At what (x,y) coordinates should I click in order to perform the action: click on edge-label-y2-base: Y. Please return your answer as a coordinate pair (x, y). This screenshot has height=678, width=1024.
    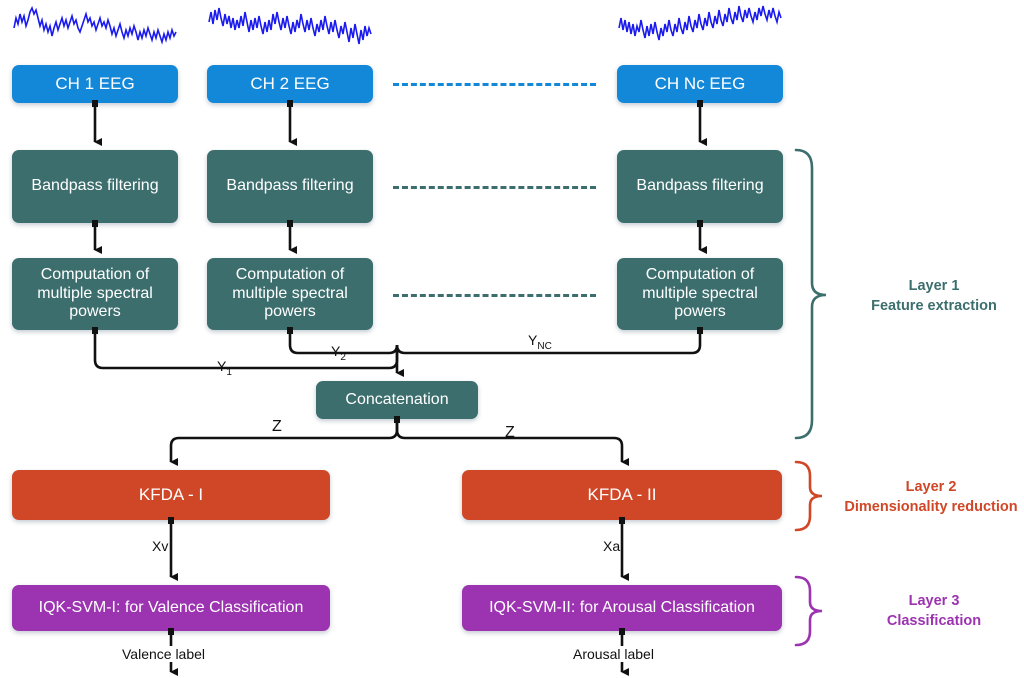
    Looking at the image, I should click on (336, 351).